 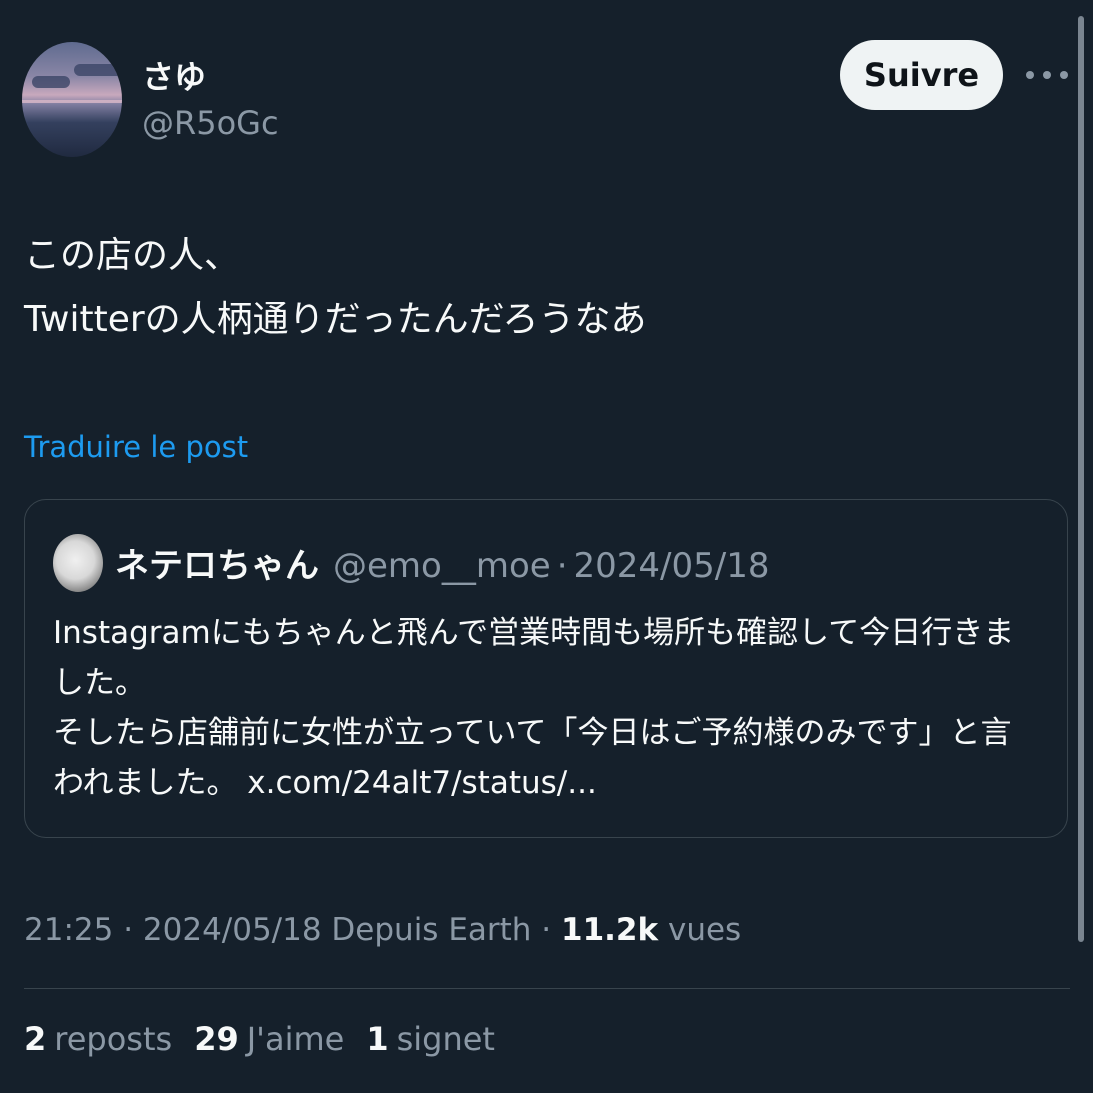 I want to click on avatar-horizon, so click(x=72, y=101).